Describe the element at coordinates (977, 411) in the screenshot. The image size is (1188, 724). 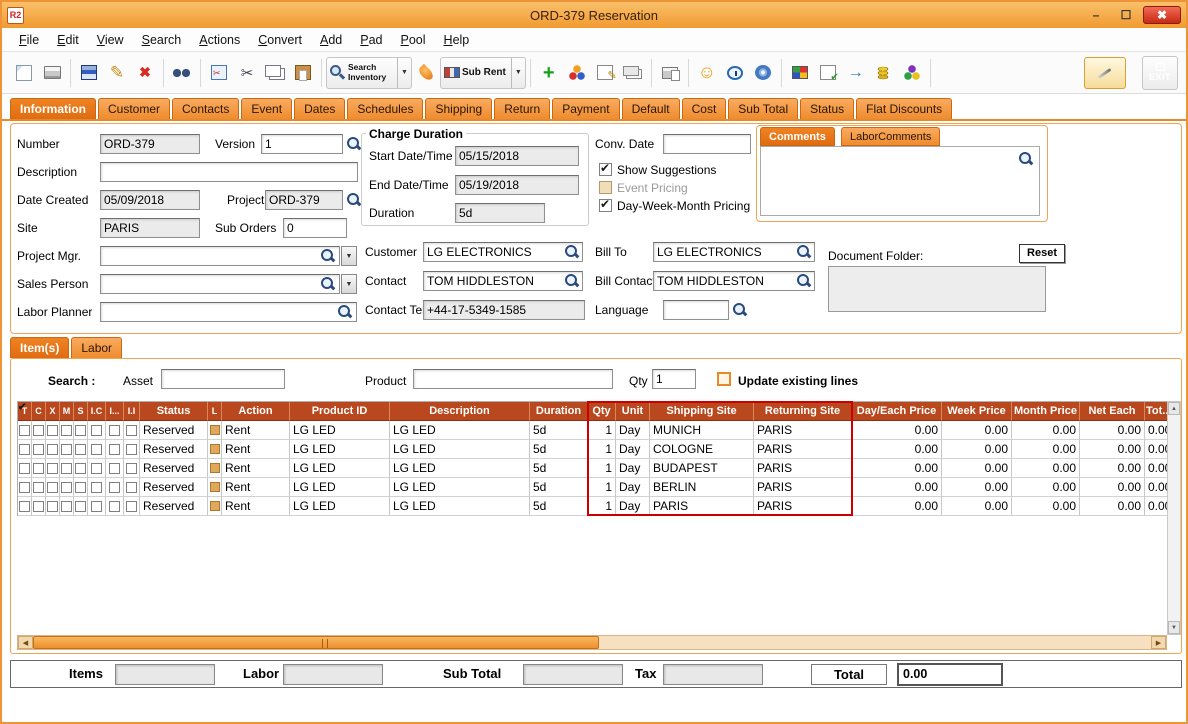
I see `column-header-week-price: Week Price` at that location.